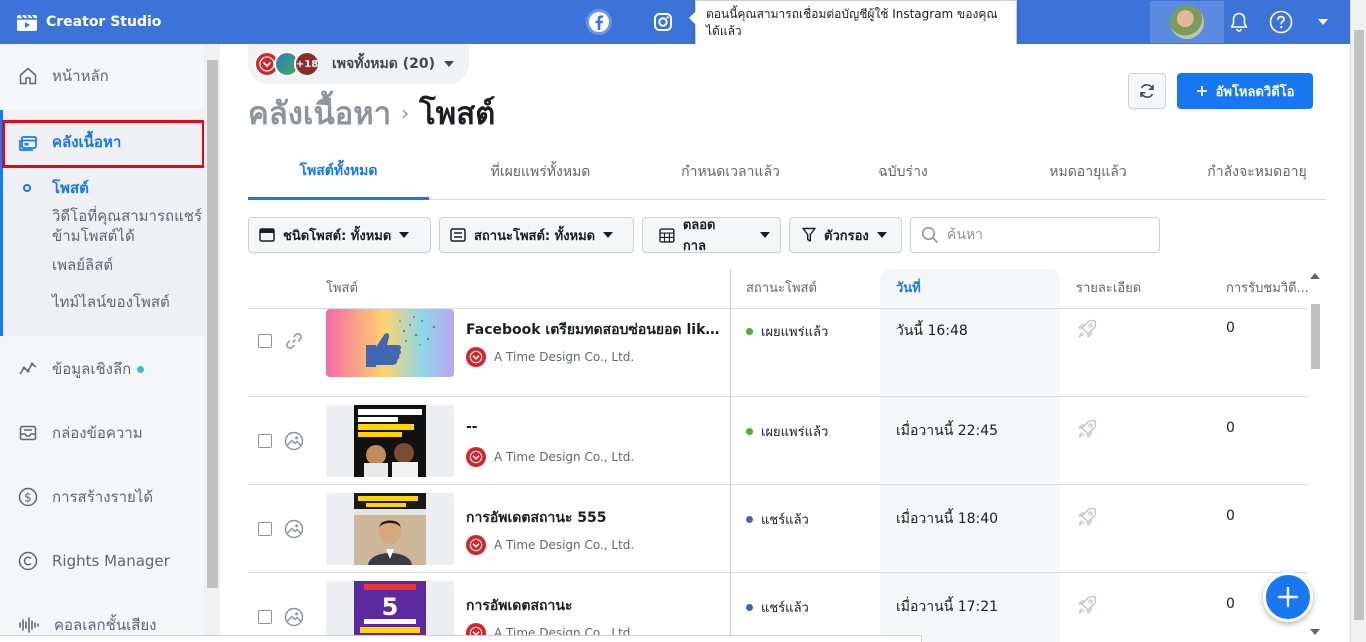 The width and height of the screenshot is (1366, 642). Describe the element at coordinates (593, 606) in the screenshot. I see `post-title: การอัพเดตสถานะ` at that location.